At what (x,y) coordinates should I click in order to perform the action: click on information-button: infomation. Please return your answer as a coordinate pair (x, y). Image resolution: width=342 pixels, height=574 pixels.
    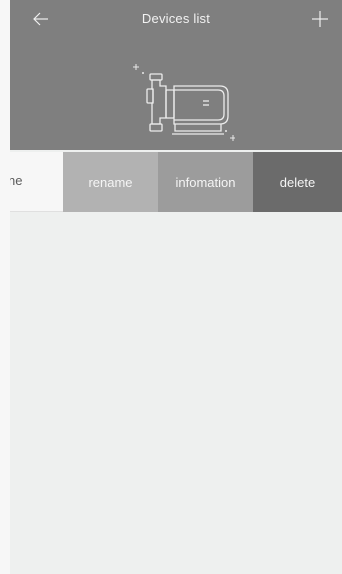
    Looking at the image, I should click on (205, 182).